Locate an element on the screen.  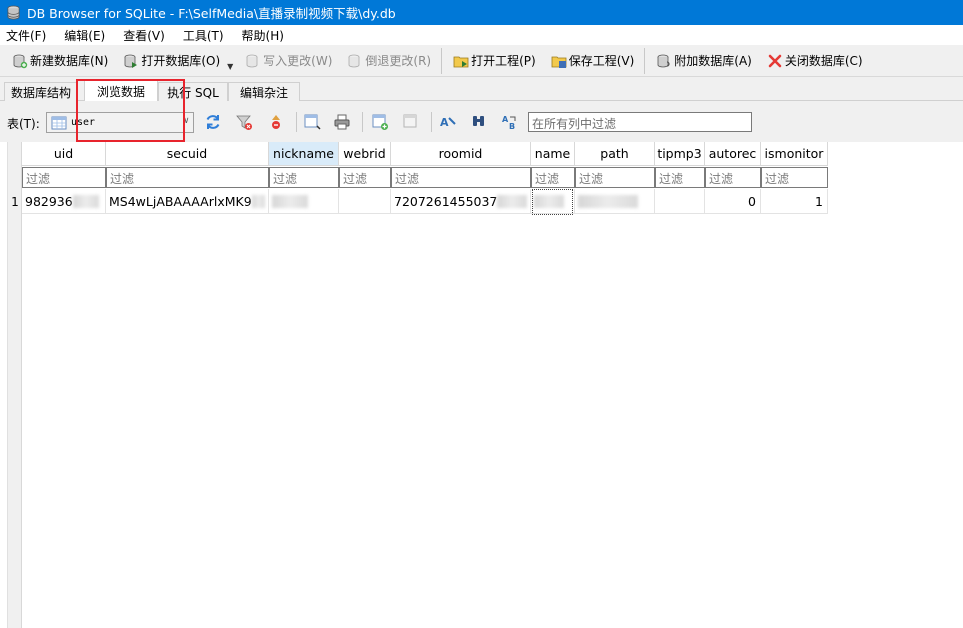
filter-autorec: 过滤 is located at coordinates (733, 177).